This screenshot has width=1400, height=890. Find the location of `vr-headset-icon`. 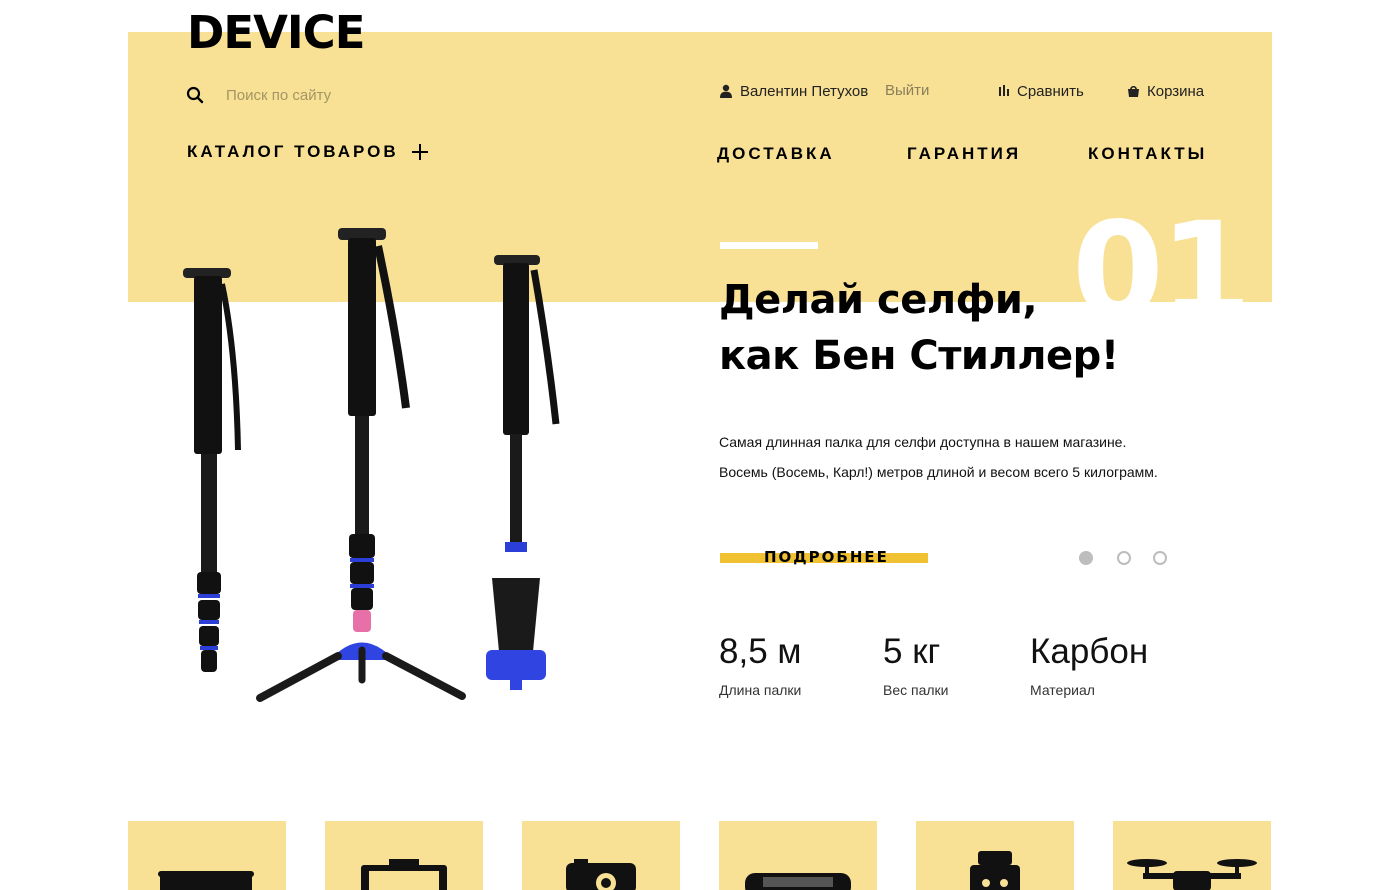

vr-headset-icon is located at coordinates (206, 880).